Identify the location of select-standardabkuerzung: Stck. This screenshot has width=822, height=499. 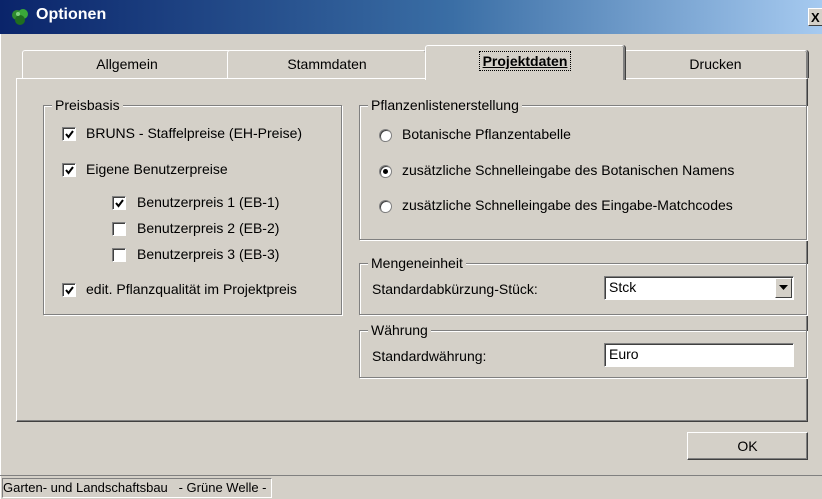
(699, 288).